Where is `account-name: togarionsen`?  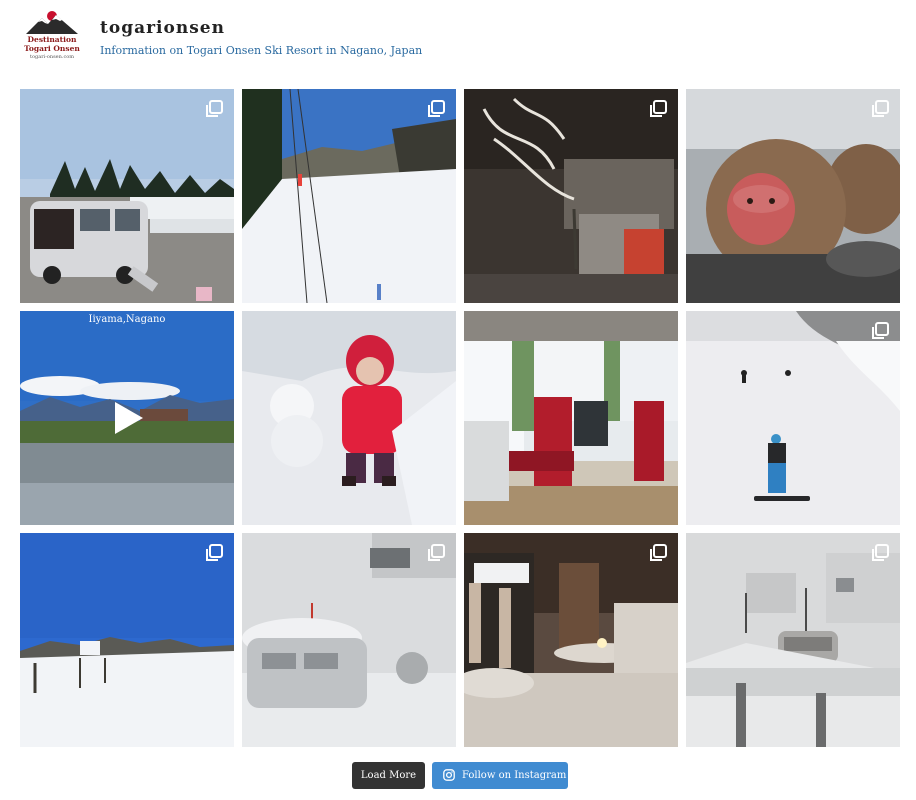
account-name: togarionsen is located at coordinates (162, 28).